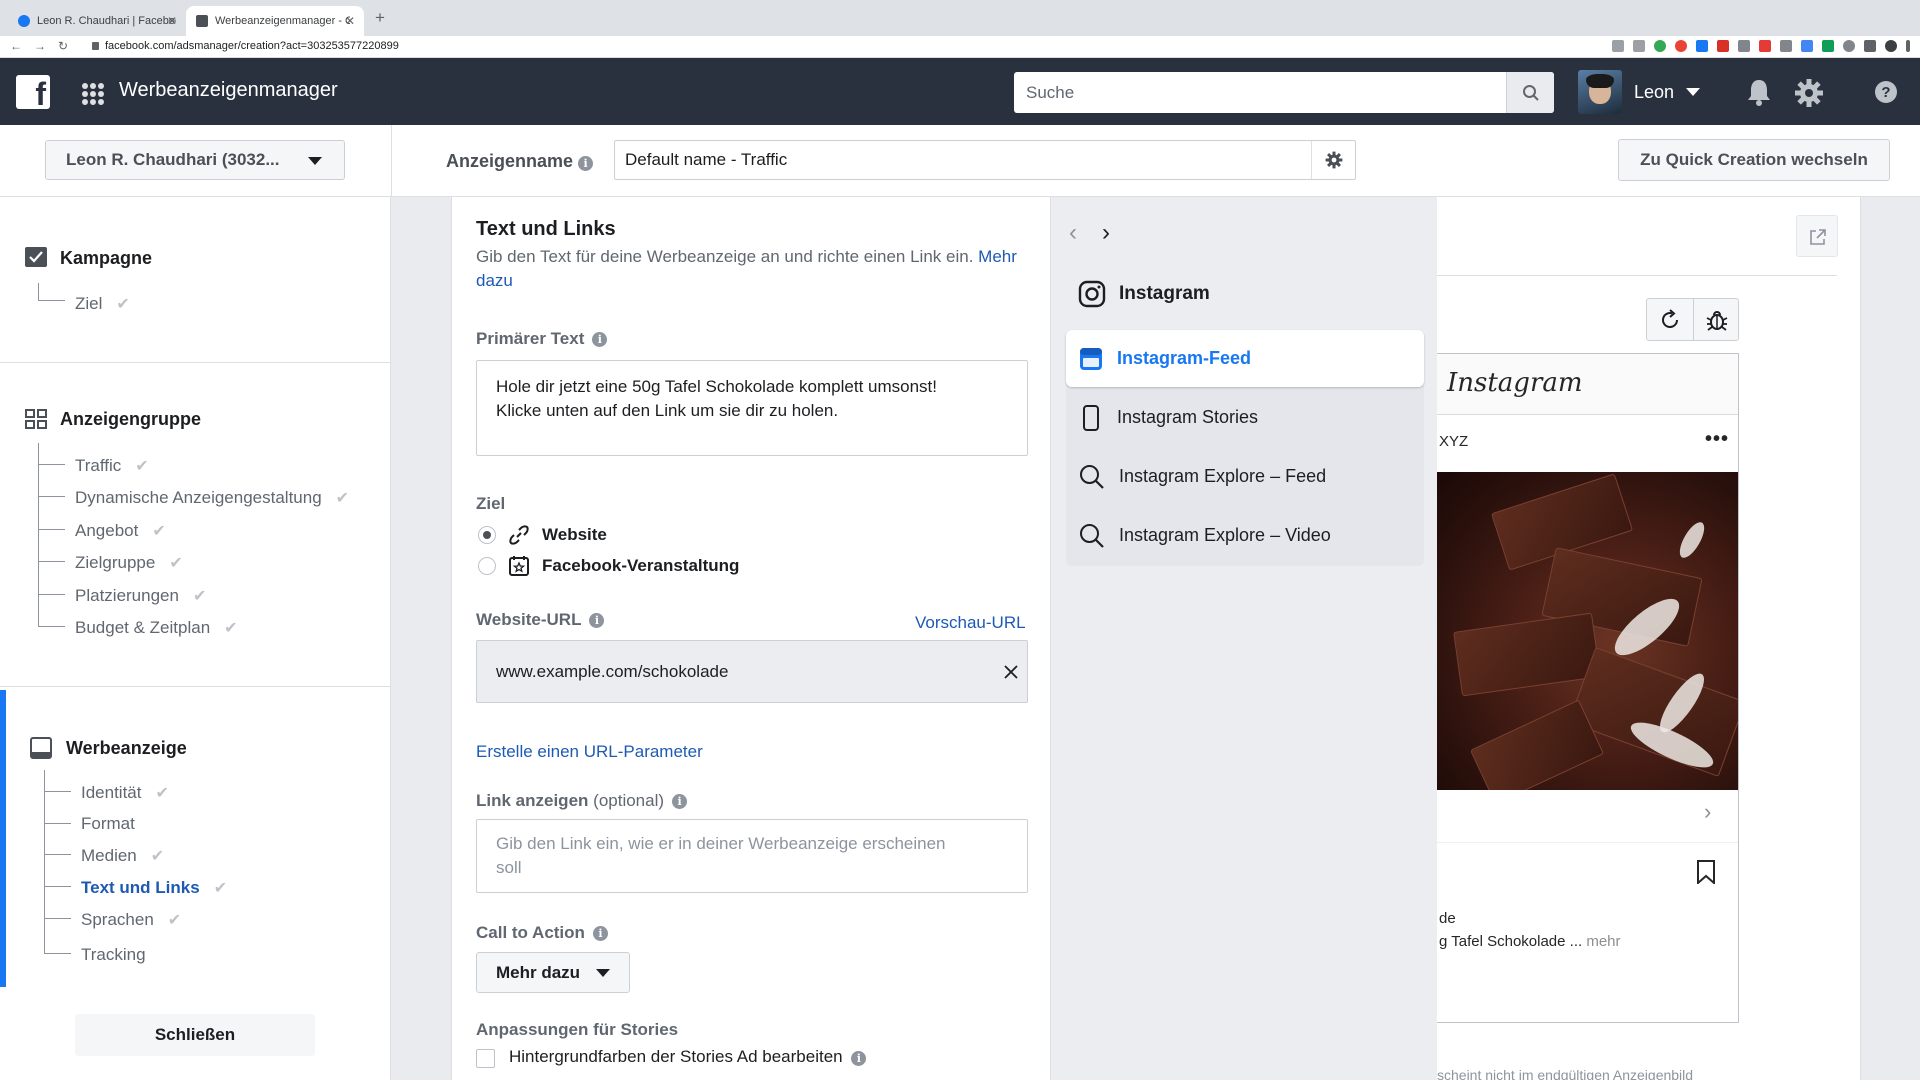 This screenshot has width=1920, height=1080. Describe the element at coordinates (1333, 160) in the screenshot. I see `ad-name-settings-button` at that location.